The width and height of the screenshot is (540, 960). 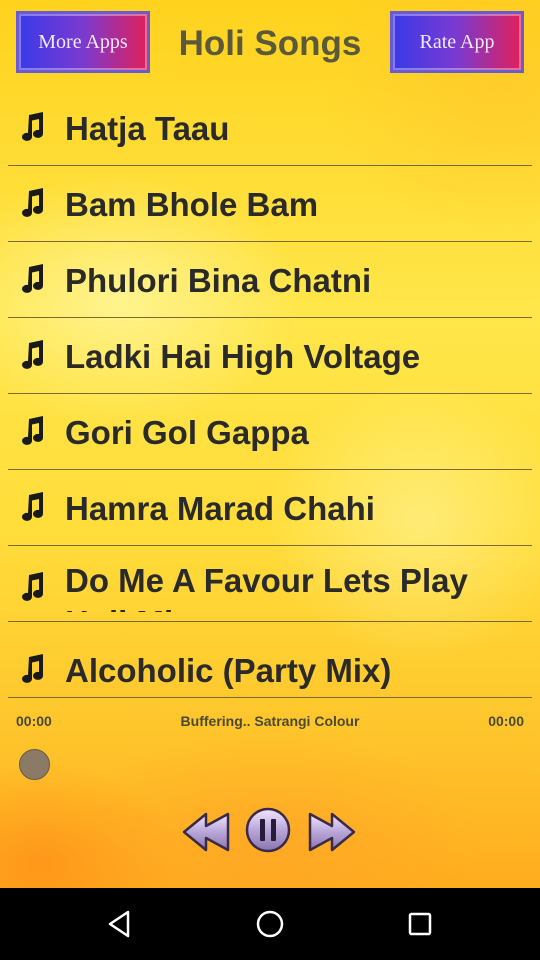 What do you see at coordinates (207, 832) in the screenshot?
I see `rewind-icon` at bounding box center [207, 832].